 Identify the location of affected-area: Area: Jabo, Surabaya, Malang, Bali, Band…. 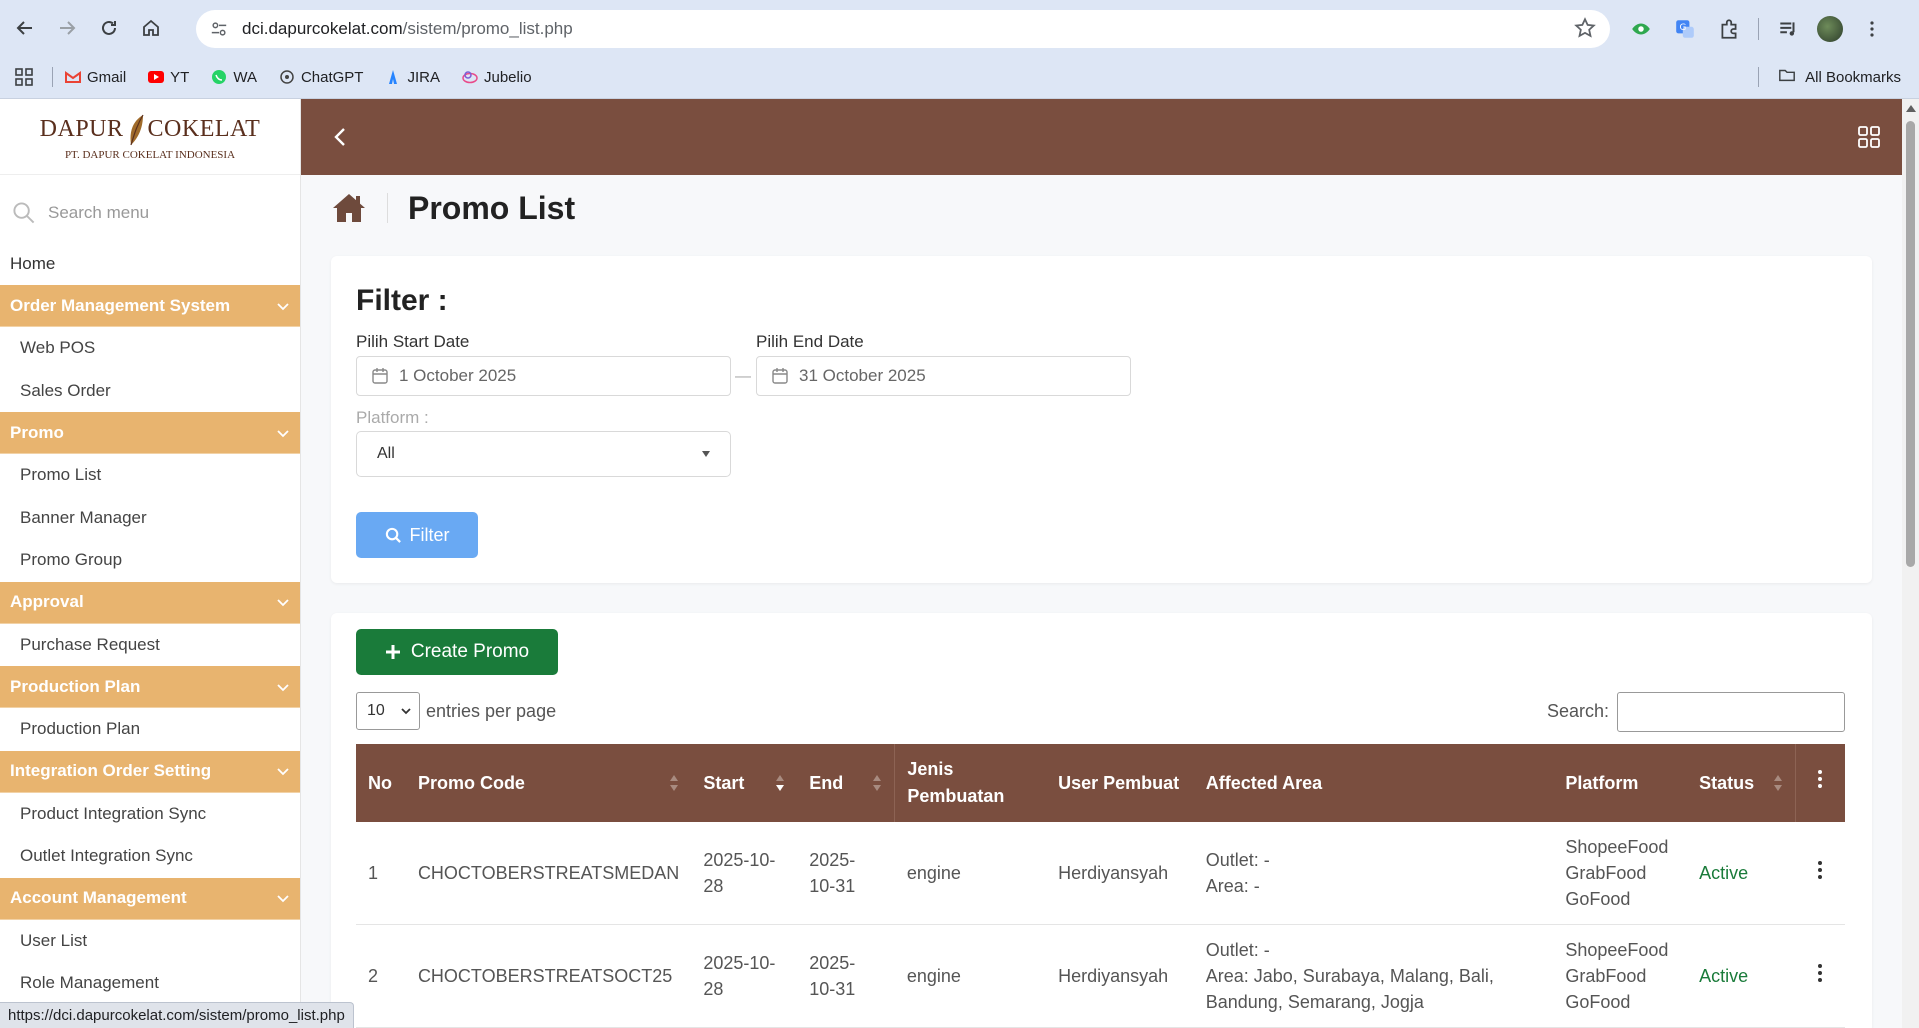
(1349, 989).